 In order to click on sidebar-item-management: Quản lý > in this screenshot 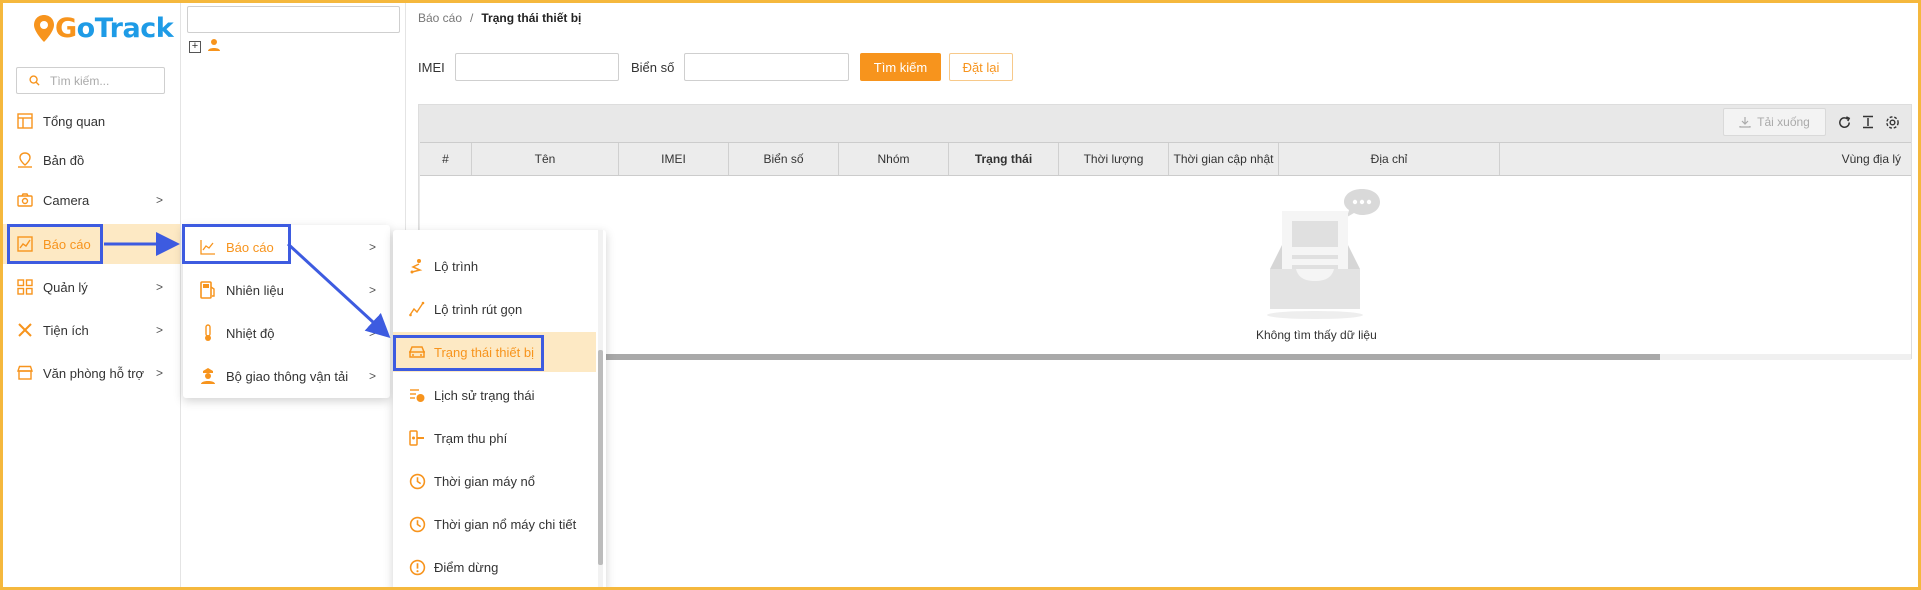, I will do `click(90, 287)`.